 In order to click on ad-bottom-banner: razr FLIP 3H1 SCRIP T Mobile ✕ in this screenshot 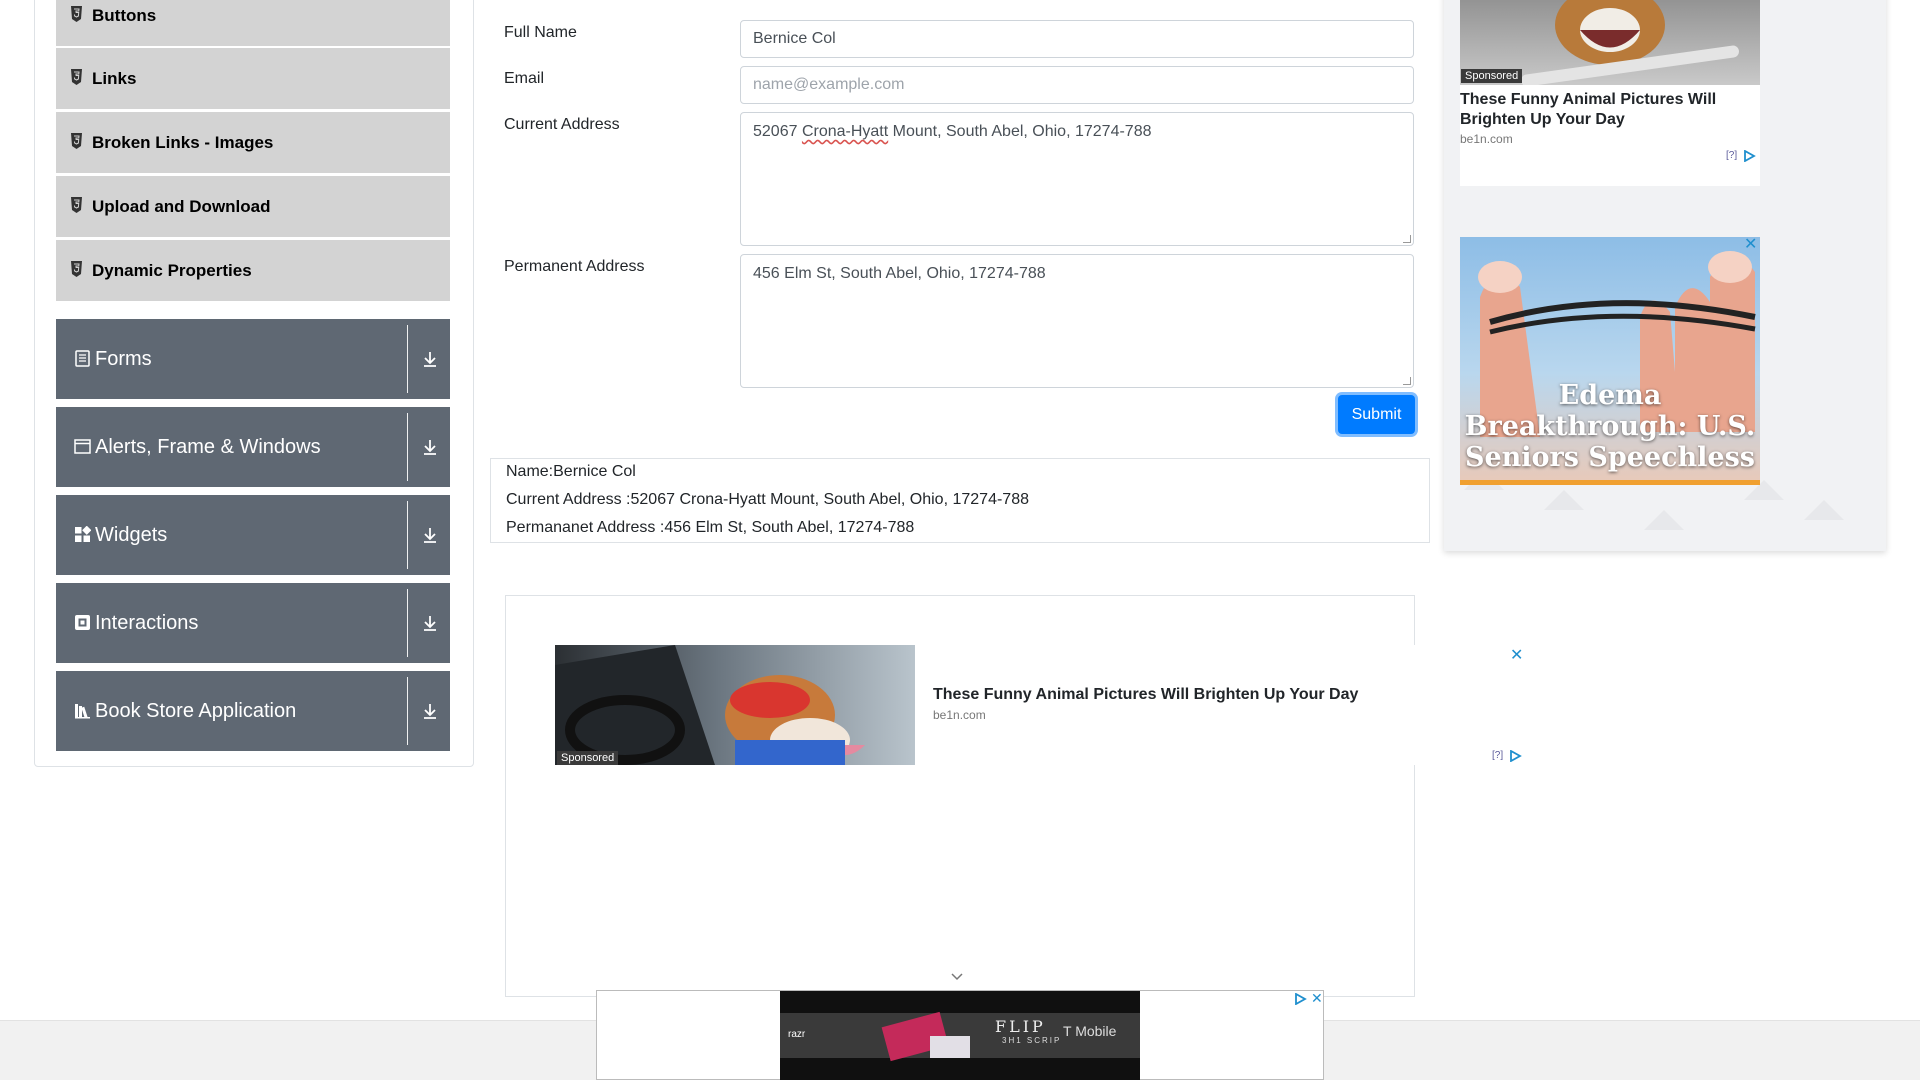, I will do `click(960, 1035)`.